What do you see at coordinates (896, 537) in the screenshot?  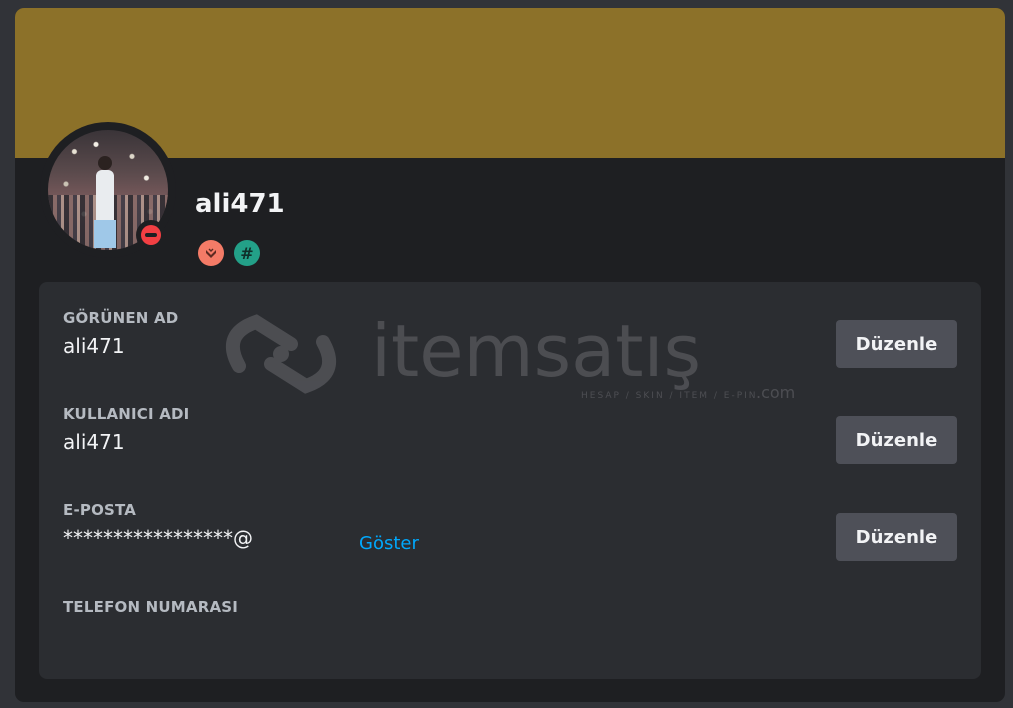 I see `edit-email-button: Düzenle` at bounding box center [896, 537].